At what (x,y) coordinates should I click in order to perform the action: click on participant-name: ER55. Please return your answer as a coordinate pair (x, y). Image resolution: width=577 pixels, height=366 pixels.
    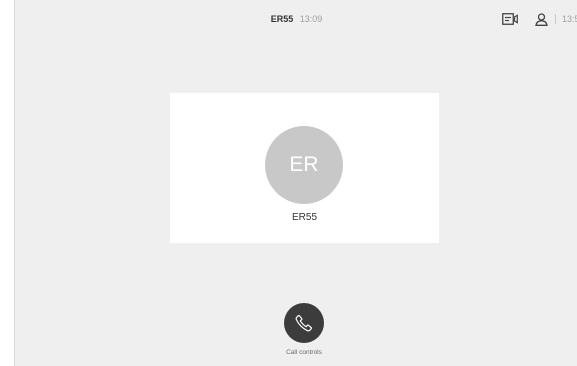
    Looking at the image, I should click on (304, 217).